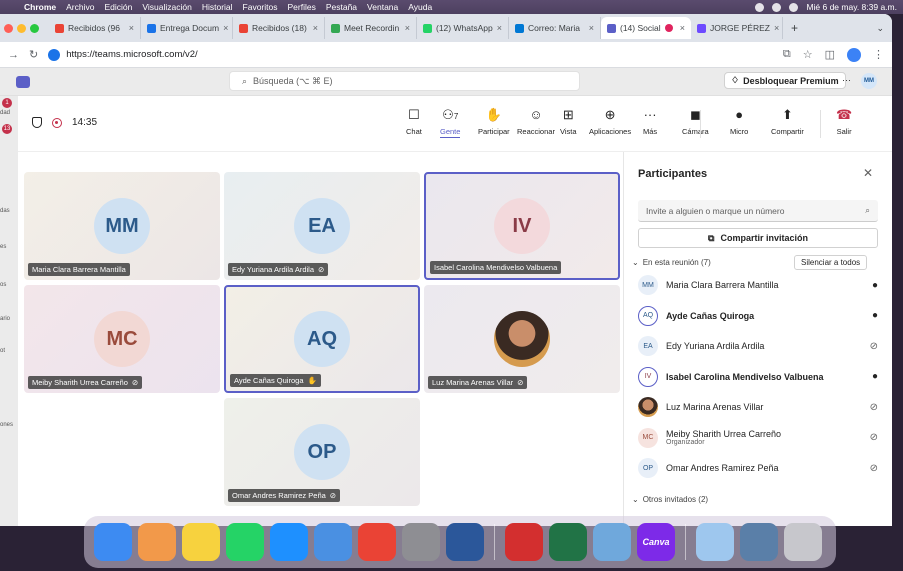 The width and height of the screenshot is (903, 571). Describe the element at coordinates (787, 54) in the screenshot. I see `cast-icon: ⧉` at that location.